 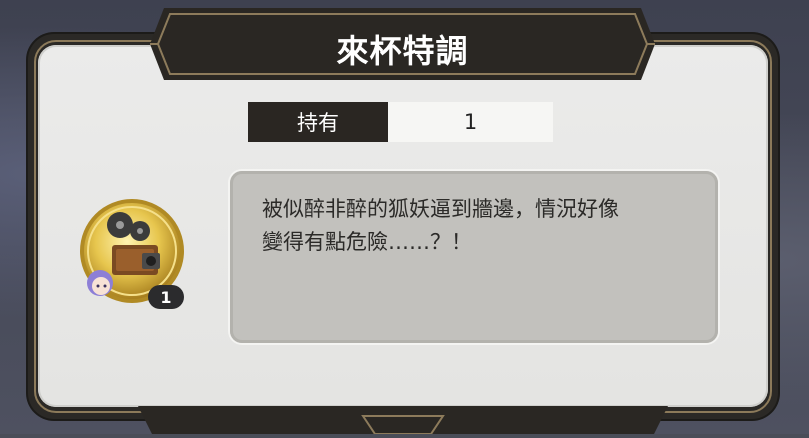 What do you see at coordinates (402, 51) in the screenshot?
I see `dialog-title: 來杯特調` at bounding box center [402, 51].